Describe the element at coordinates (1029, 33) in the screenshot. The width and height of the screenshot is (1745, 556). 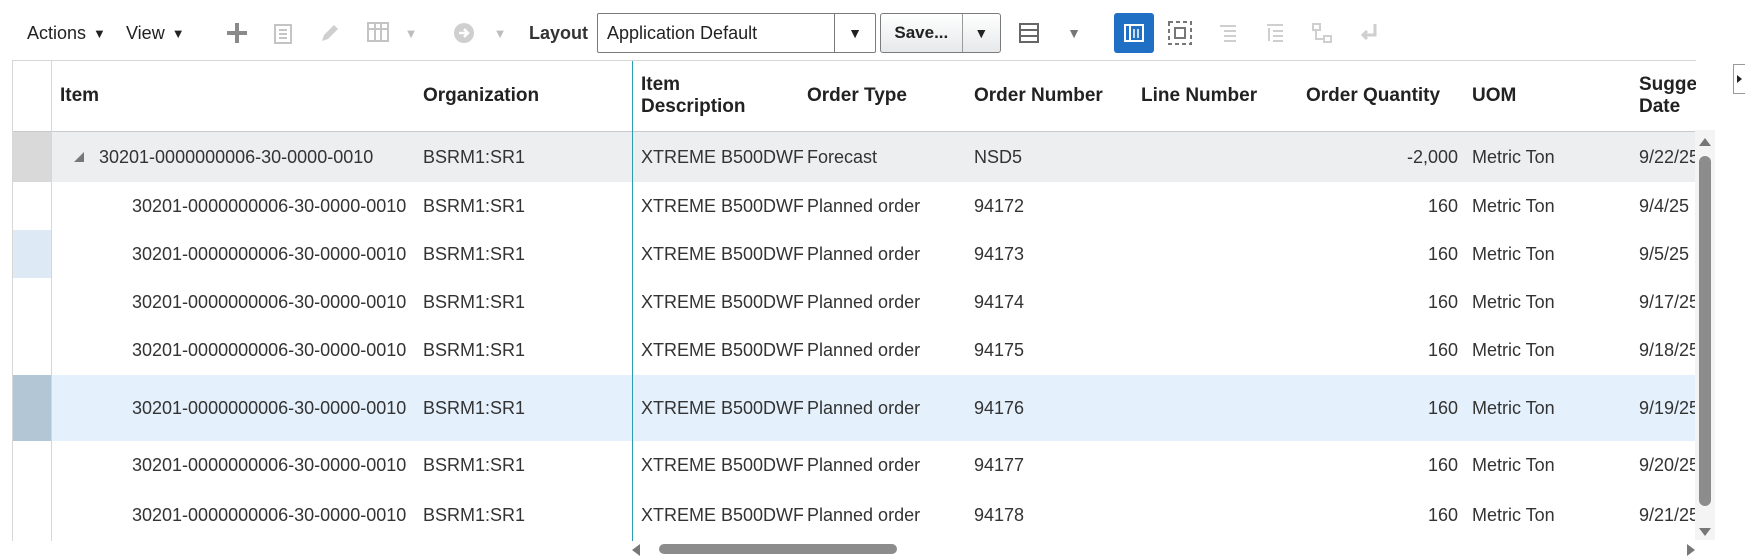
I see `list-format-button` at that location.